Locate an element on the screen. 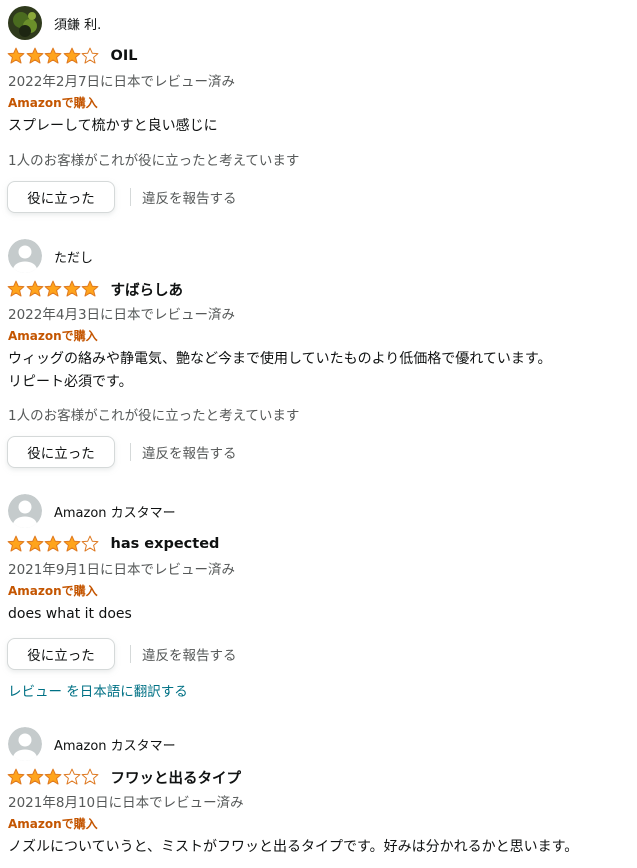 The image size is (637, 868). review-body-line: ウィッグの絡みや静電気、艶など今まで使用していたものより低価格で優れています。 is located at coordinates (280, 359).